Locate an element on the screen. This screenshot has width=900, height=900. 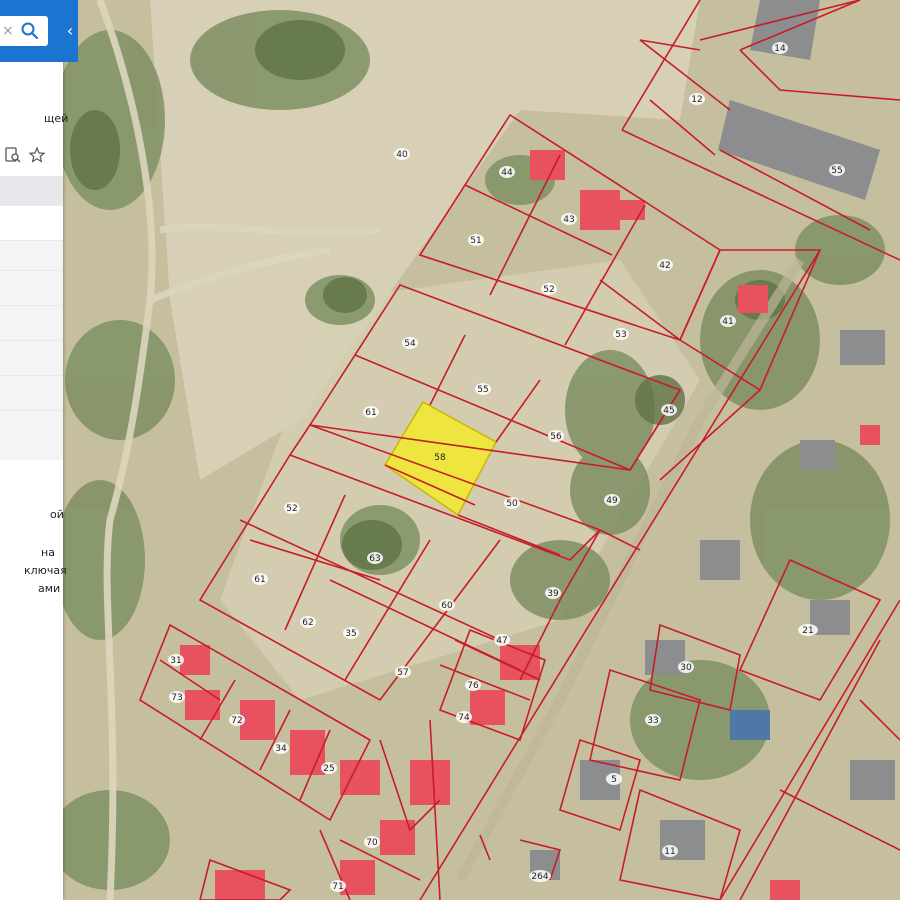
parcel-label: 40 is located at coordinates (402, 154).